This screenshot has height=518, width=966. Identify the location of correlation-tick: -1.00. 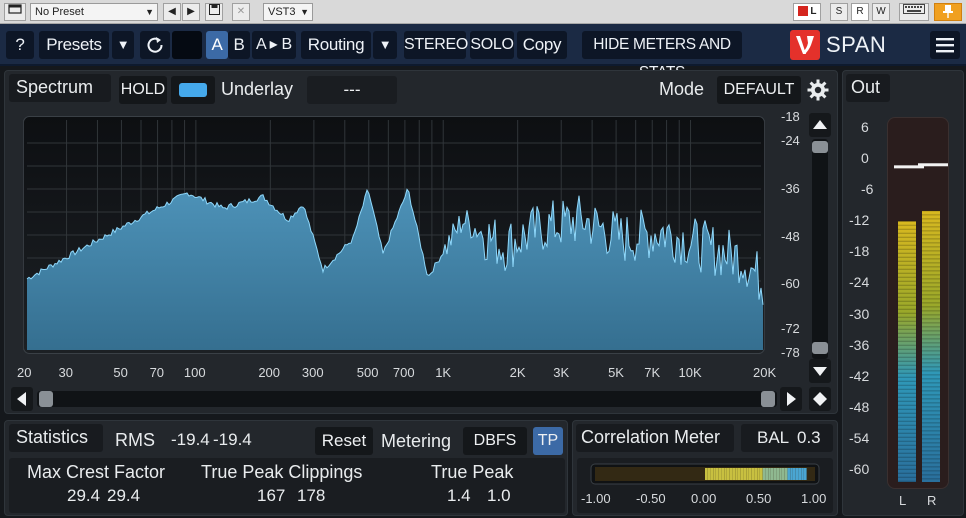
(596, 498).